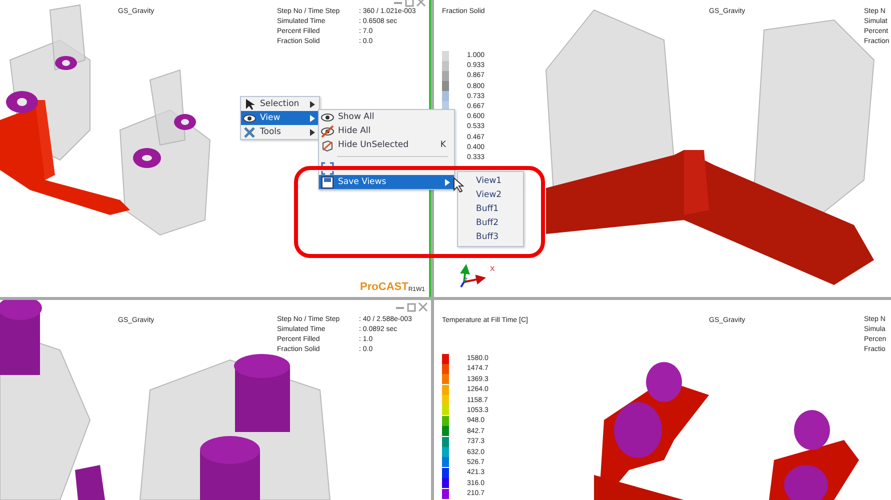  Describe the element at coordinates (384, 287) in the screenshot. I see `procast-logo: ProCAST` at that location.